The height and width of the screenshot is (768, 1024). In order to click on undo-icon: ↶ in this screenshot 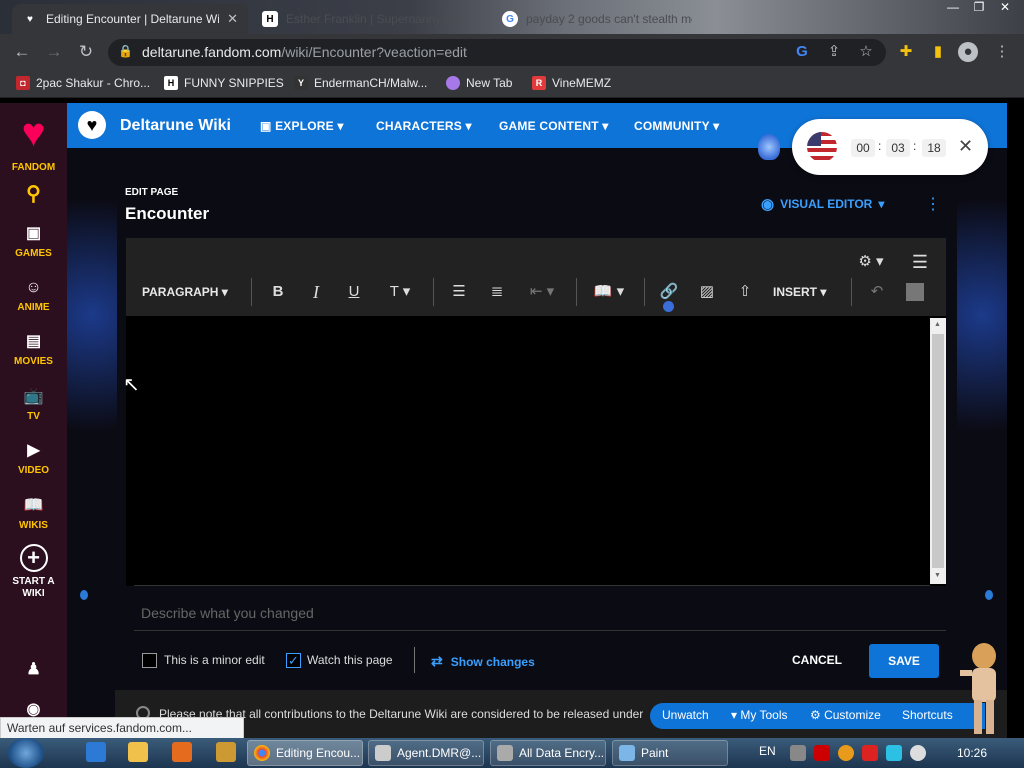, I will do `click(877, 293)`.